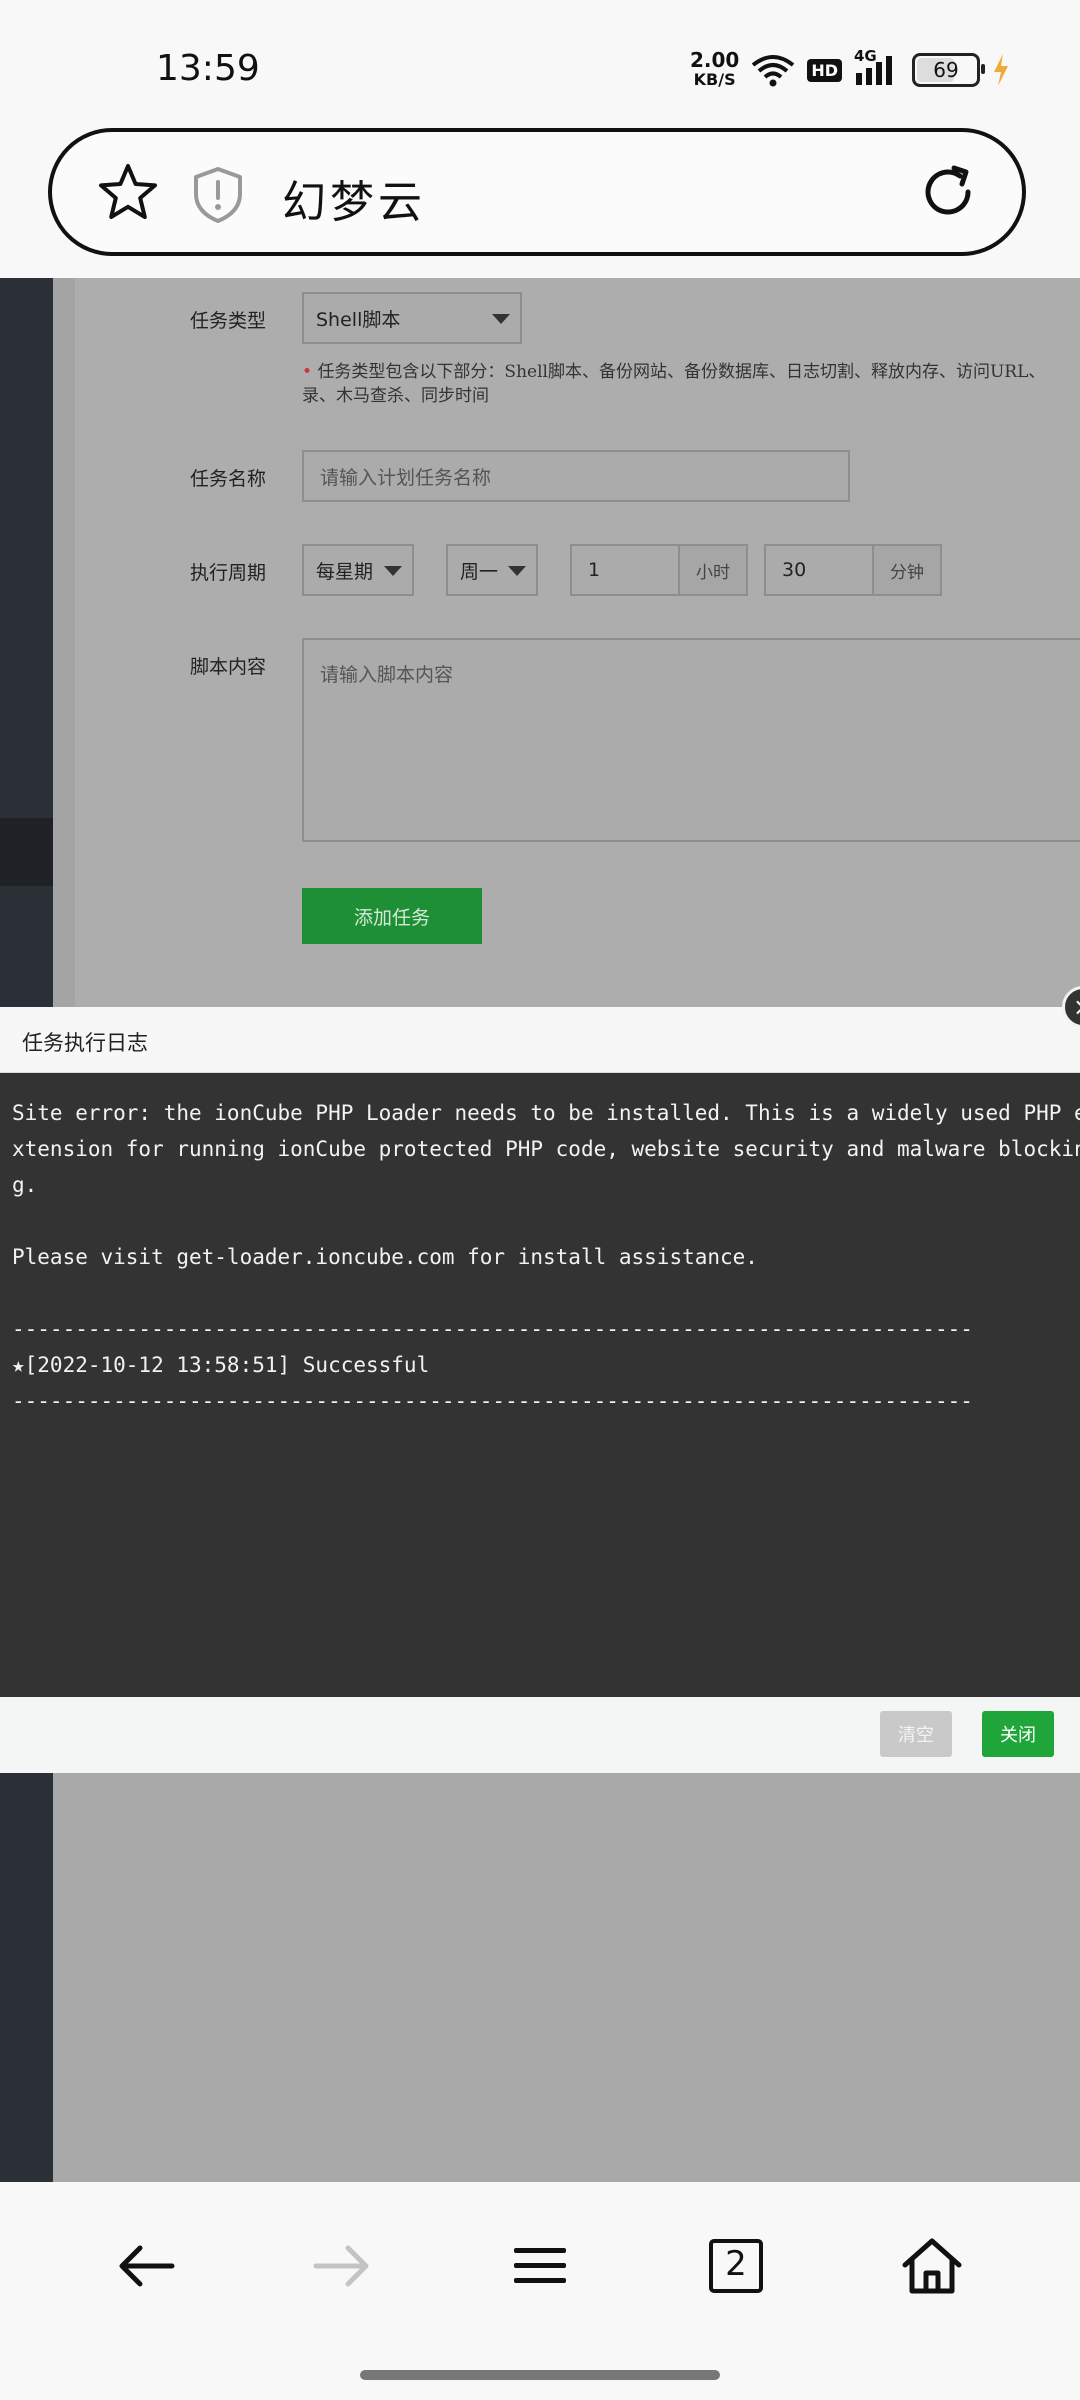 The height and width of the screenshot is (2400, 1080). Describe the element at coordinates (228, 479) in the screenshot. I see `task-name-label: 任务名称` at that location.